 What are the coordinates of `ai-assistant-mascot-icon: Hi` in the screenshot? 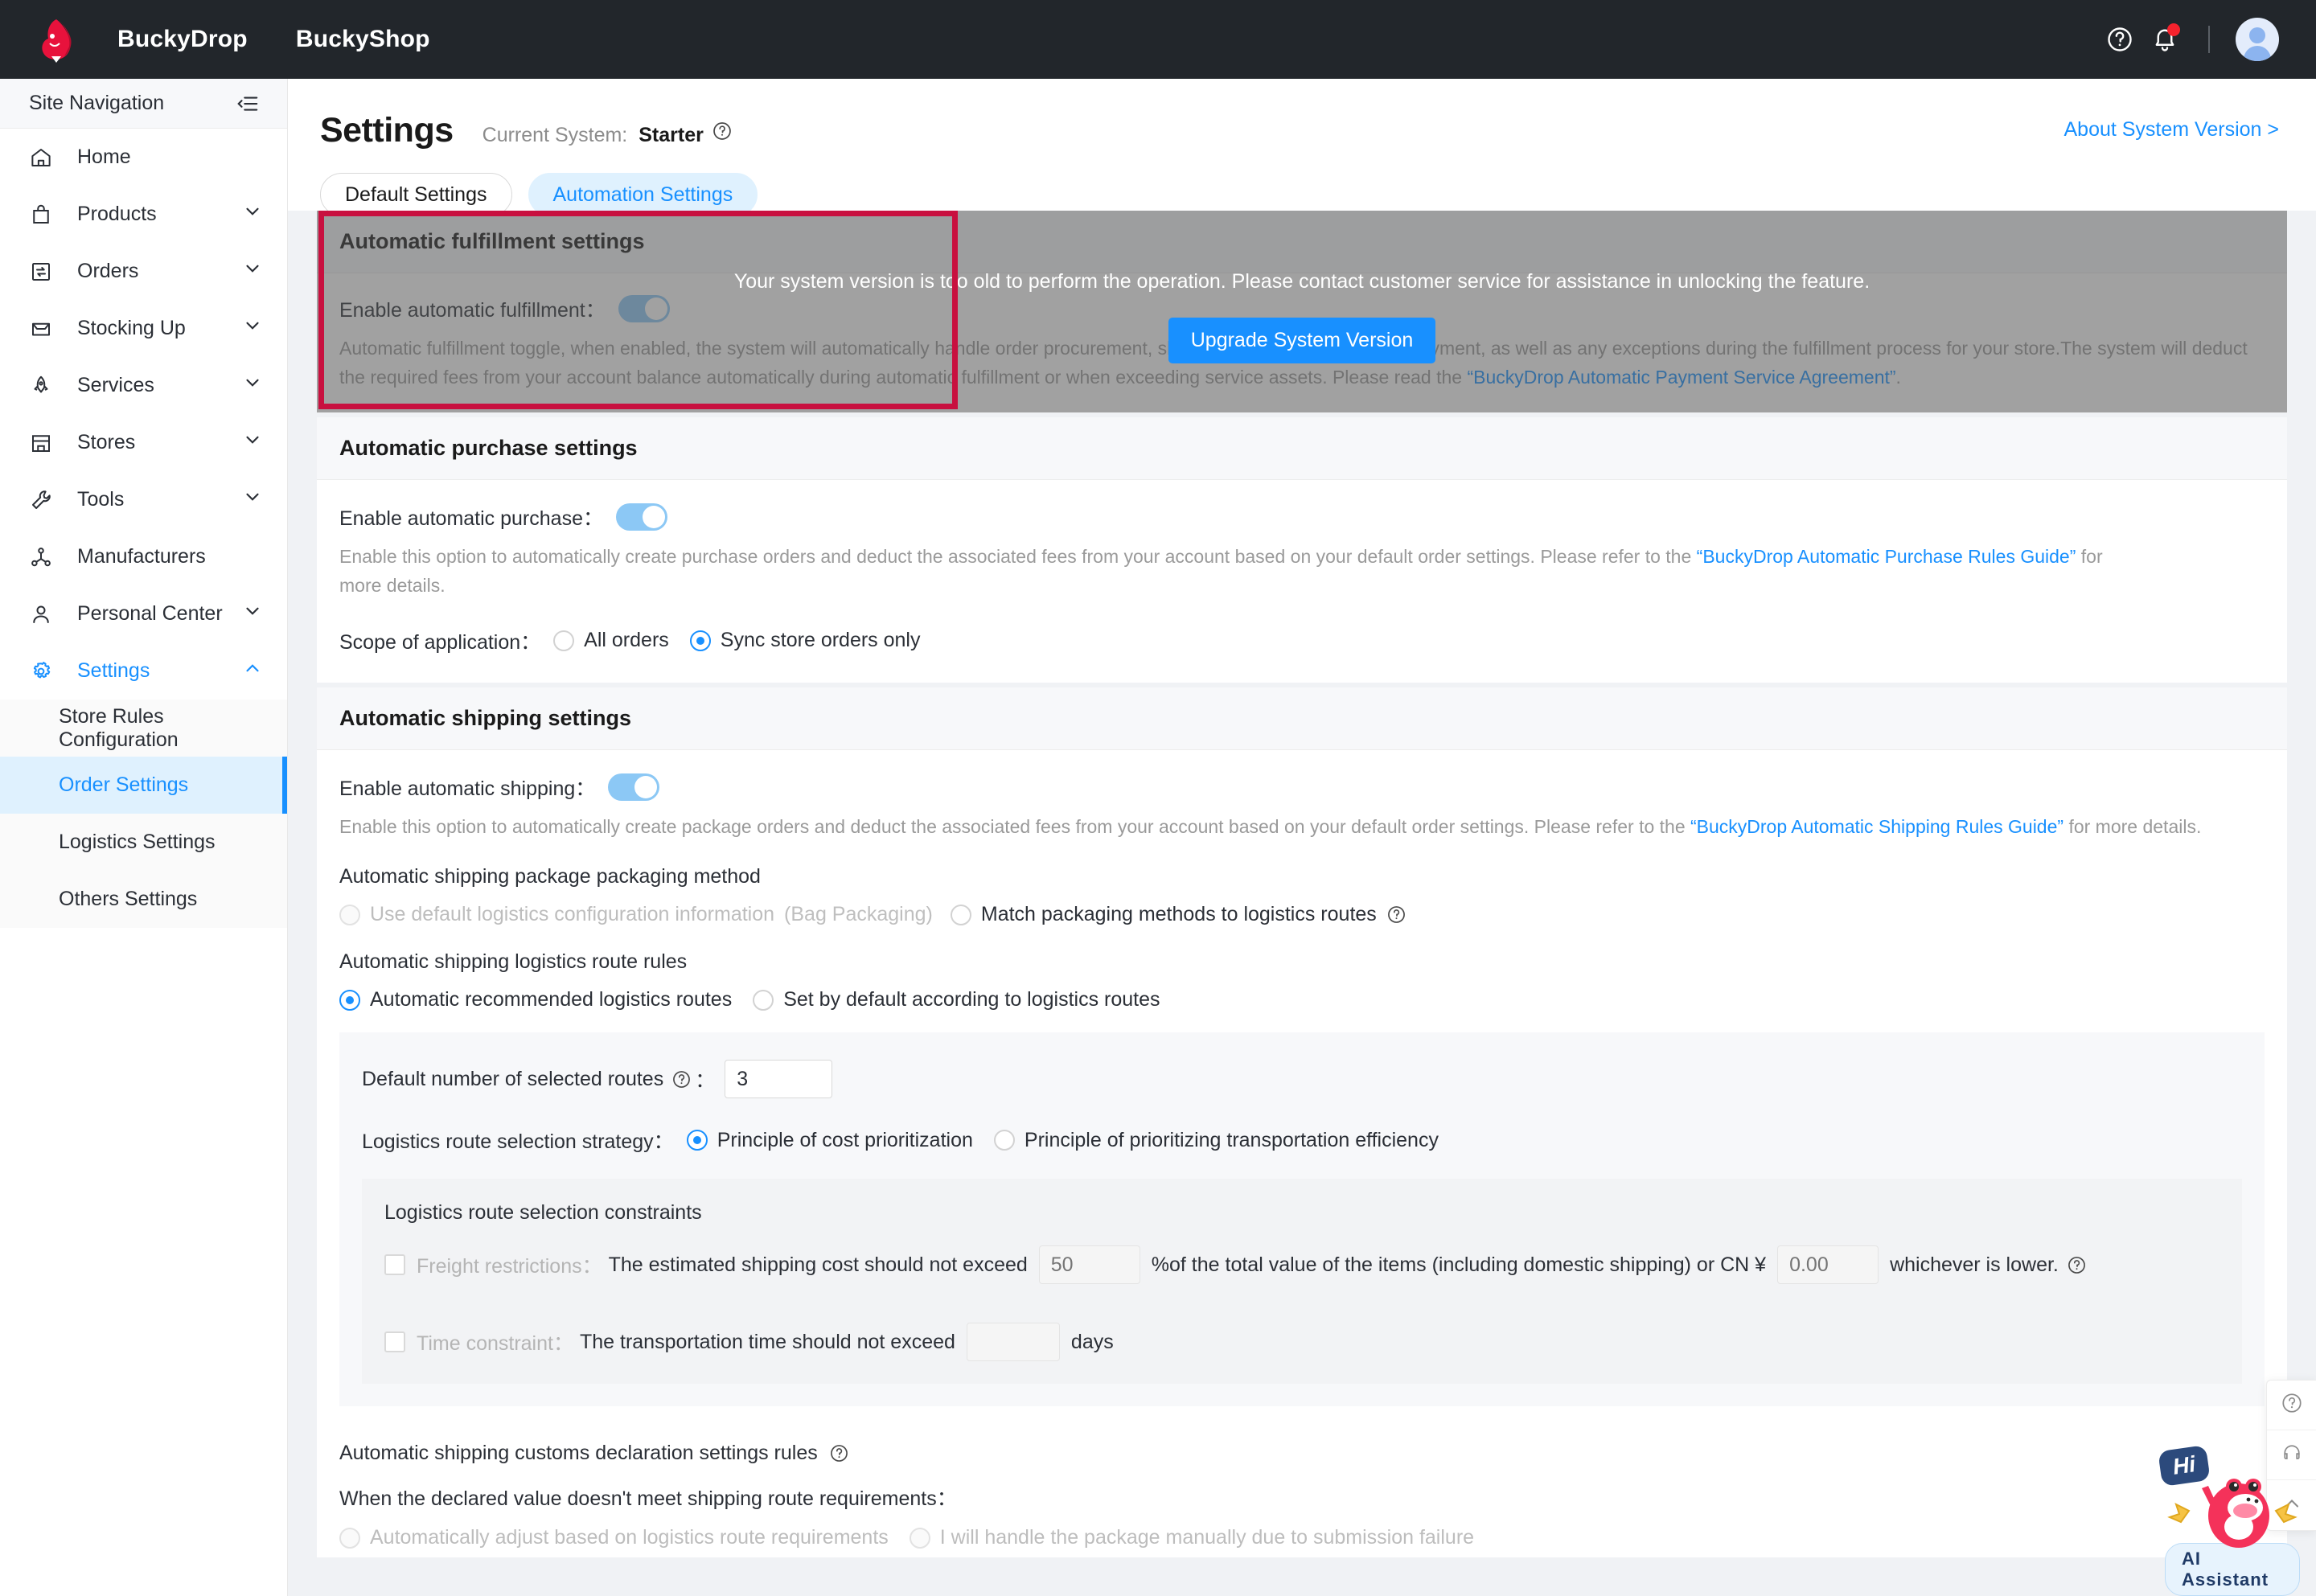 It's located at (2229, 1497).